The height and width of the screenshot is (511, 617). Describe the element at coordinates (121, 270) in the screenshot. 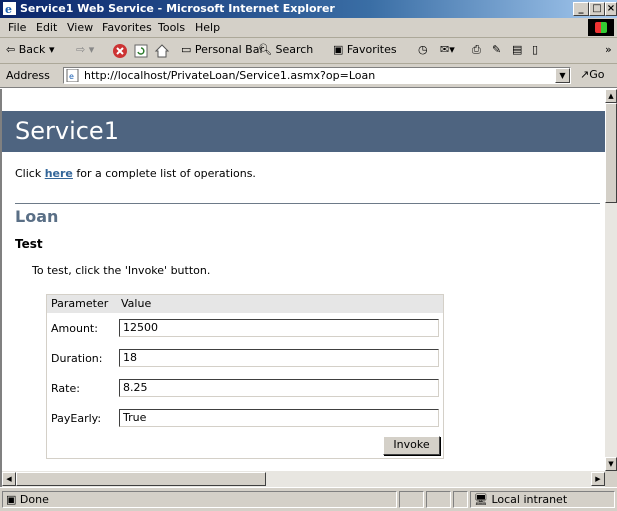

I see `test-instructions: To test, click the 'Invoke' button.` at that location.